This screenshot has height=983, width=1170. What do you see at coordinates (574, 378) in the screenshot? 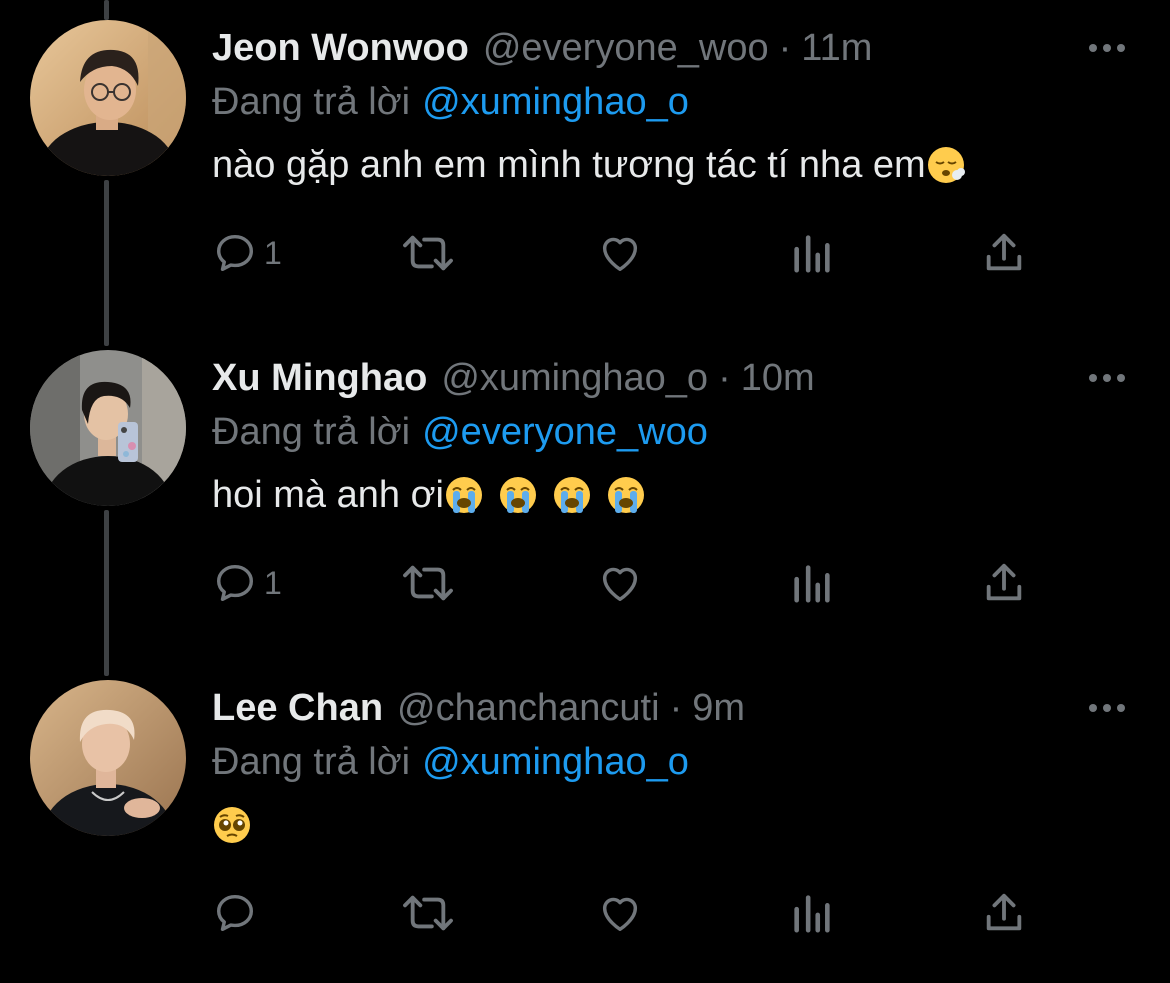
I see `user-handle: @xuminghao_o` at bounding box center [574, 378].